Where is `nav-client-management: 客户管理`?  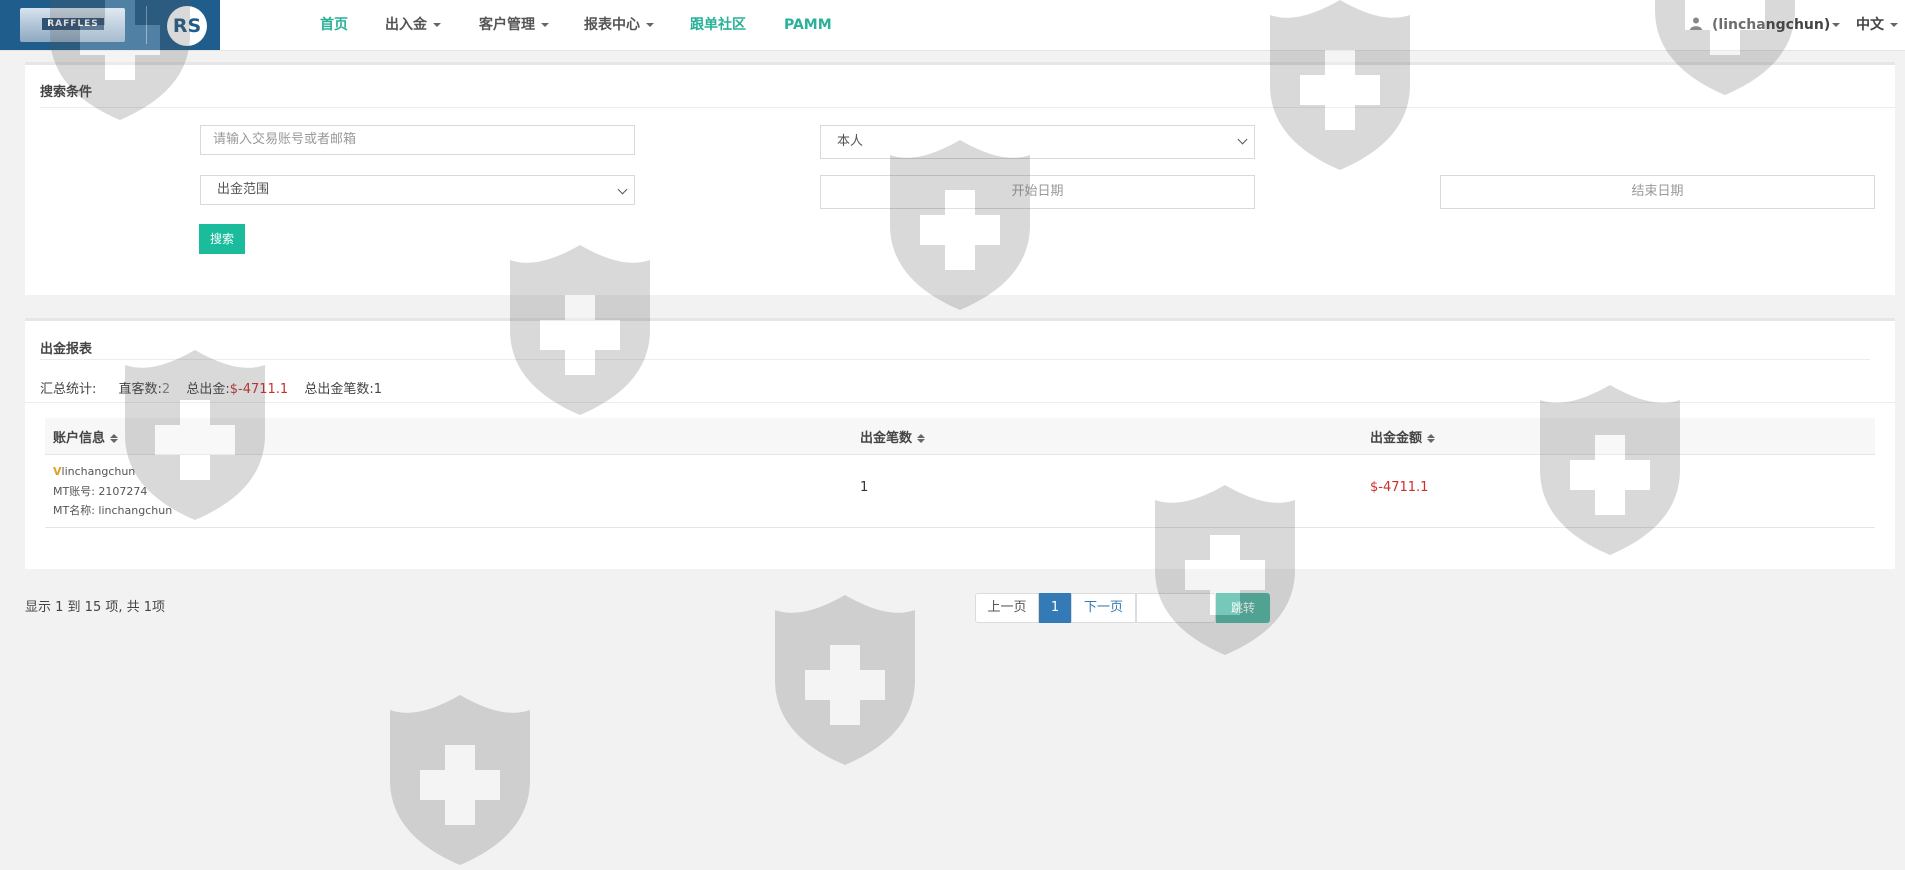 nav-client-management: 客户管理 is located at coordinates (514, 25).